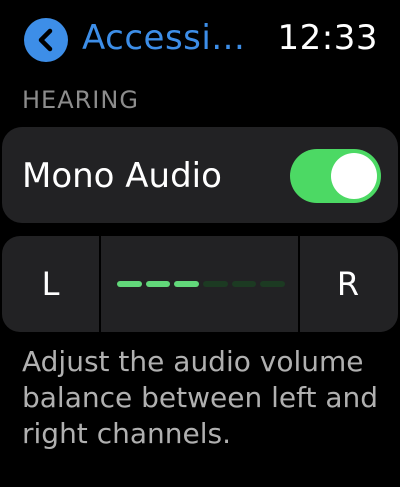 Image resolution: width=400 pixels, height=487 pixels. I want to click on section-header-hearing: HEARING, so click(80, 100).